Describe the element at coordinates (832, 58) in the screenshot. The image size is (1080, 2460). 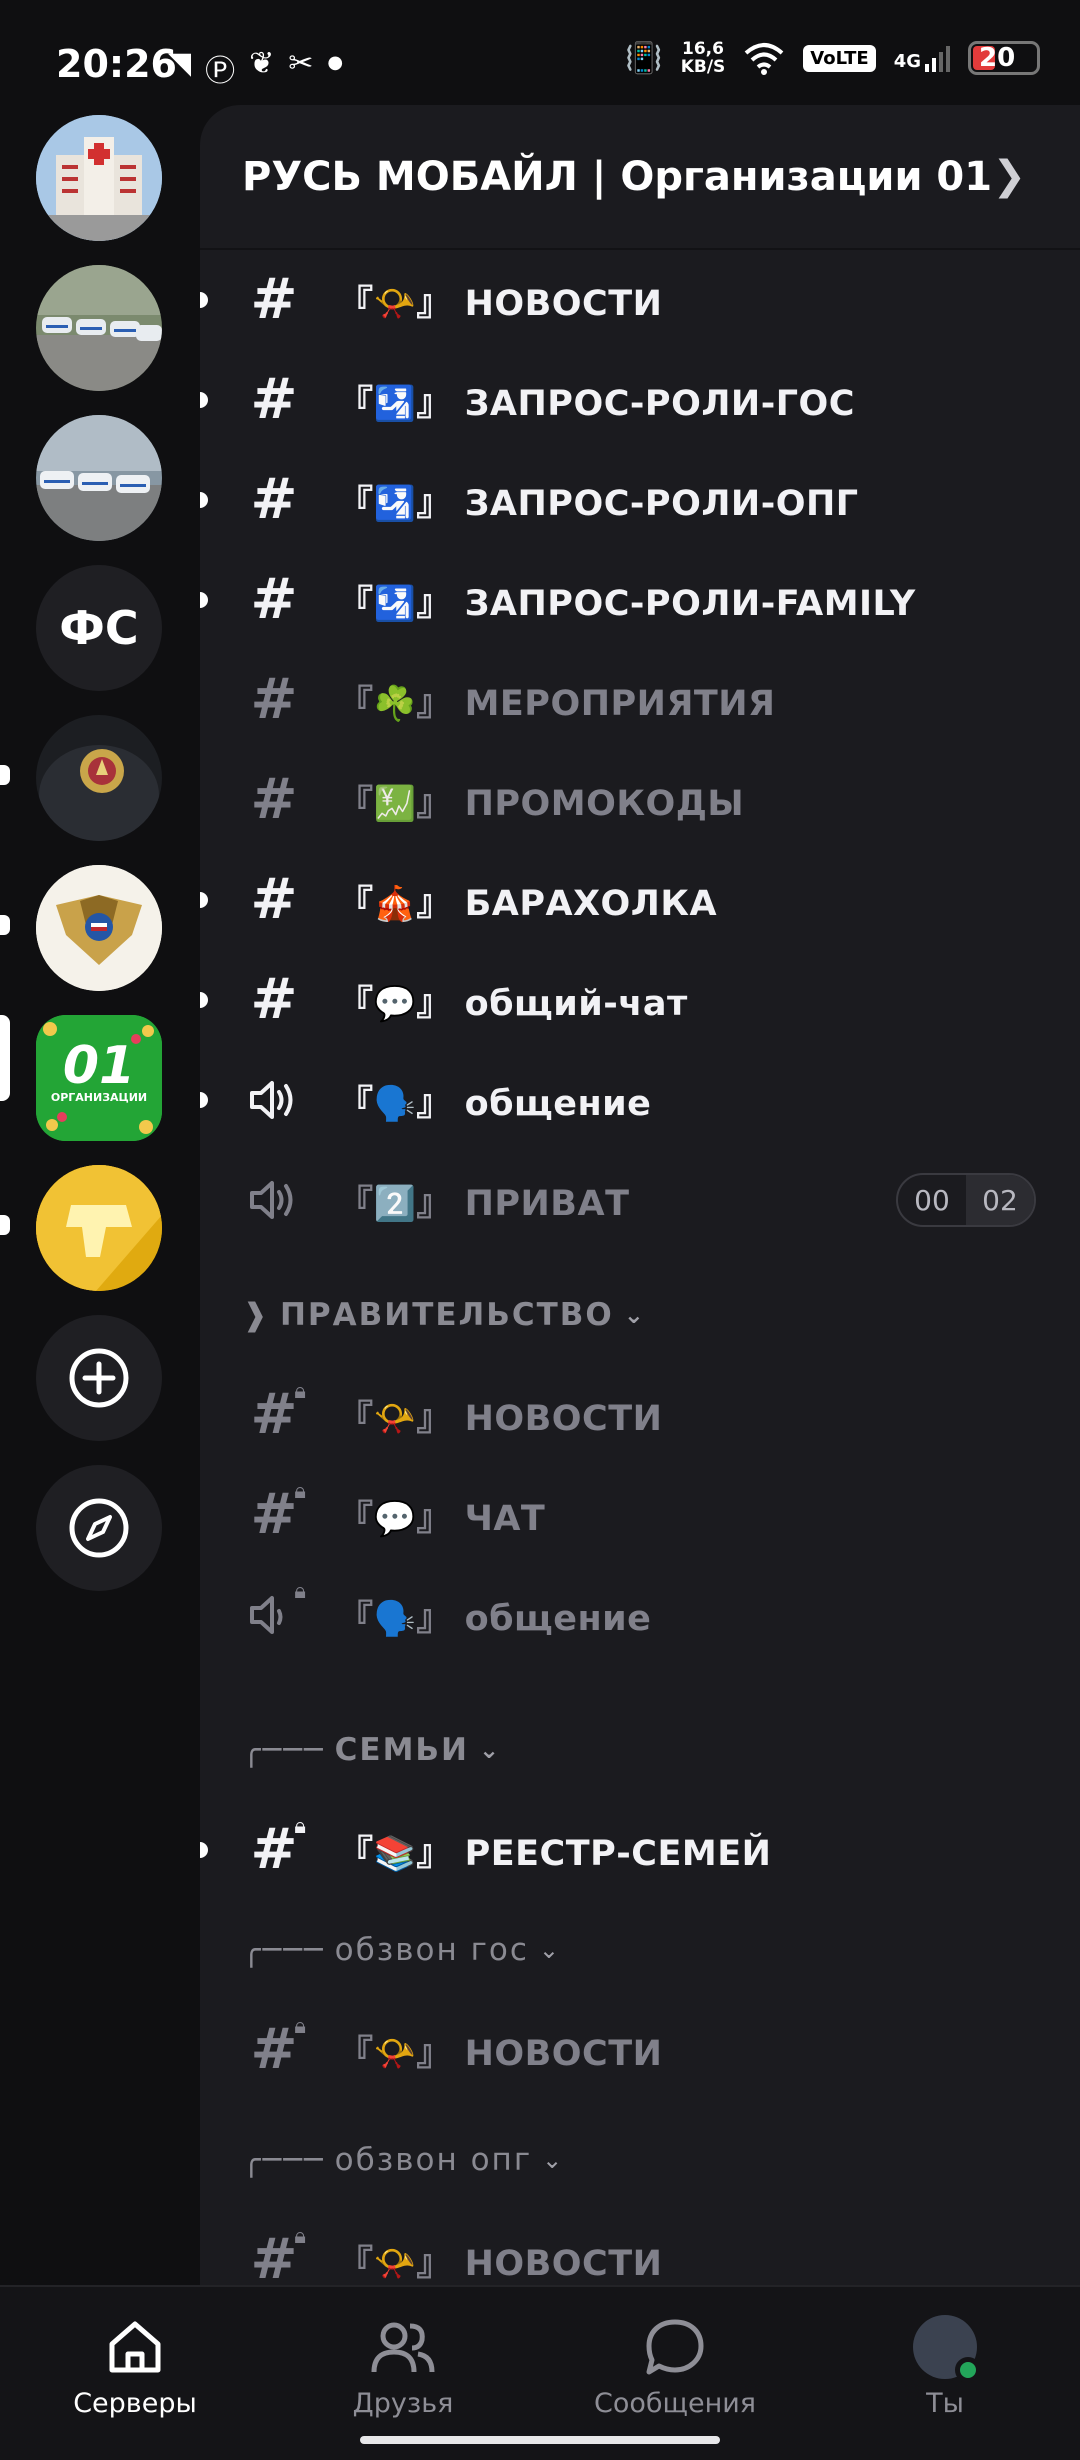
I see `status-right: 📳 16,6 KB/S VoLTE 4G 20` at that location.